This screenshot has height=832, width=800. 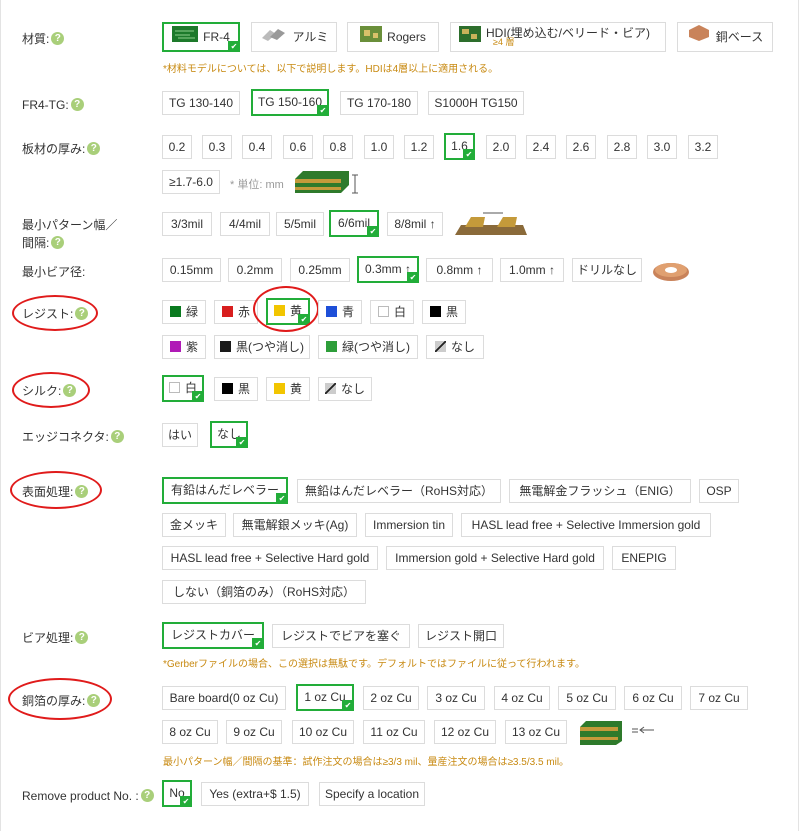 I want to click on surface-option-hasl: 有鉛はんだレベラー, so click(x=225, y=490).